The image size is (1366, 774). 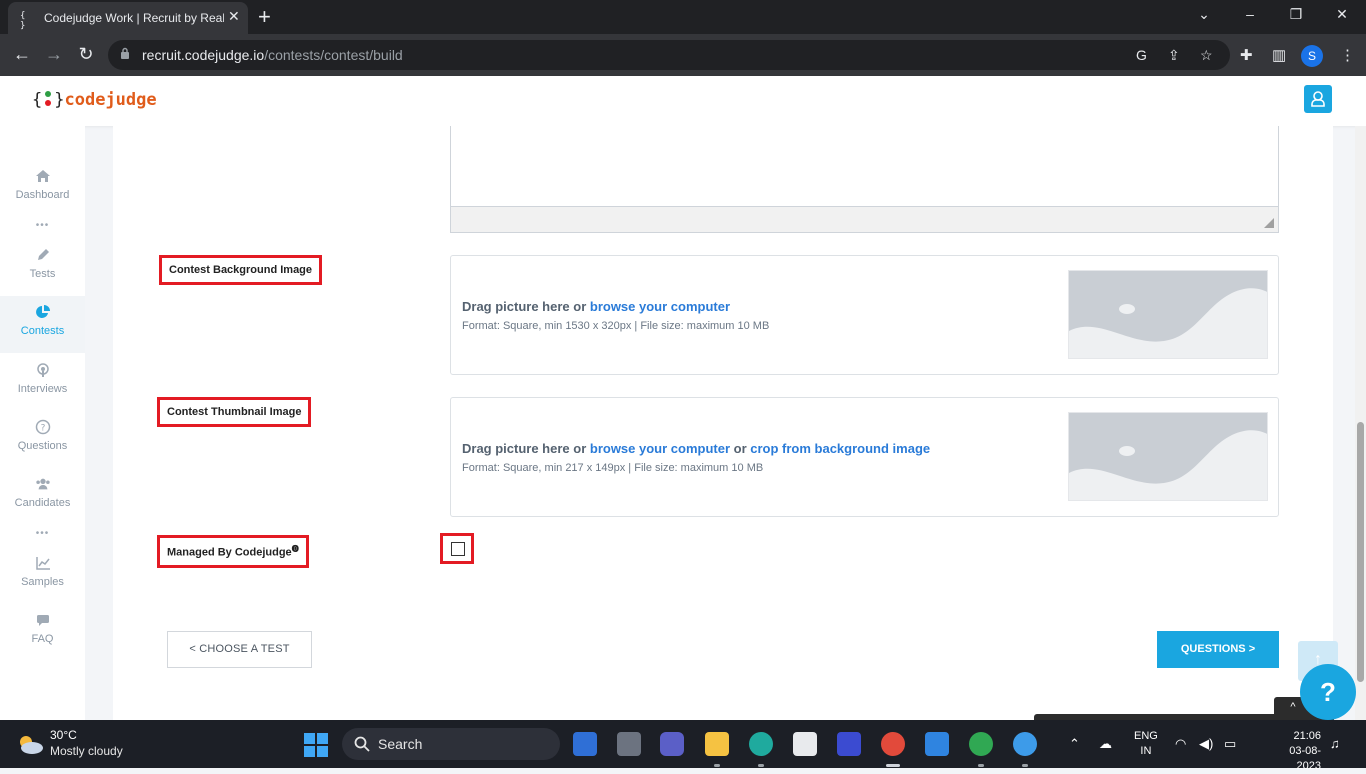 What do you see at coordinates (893, 744) in the screenshot?
I see `chrome-icon` at bounding box center [893, 744].